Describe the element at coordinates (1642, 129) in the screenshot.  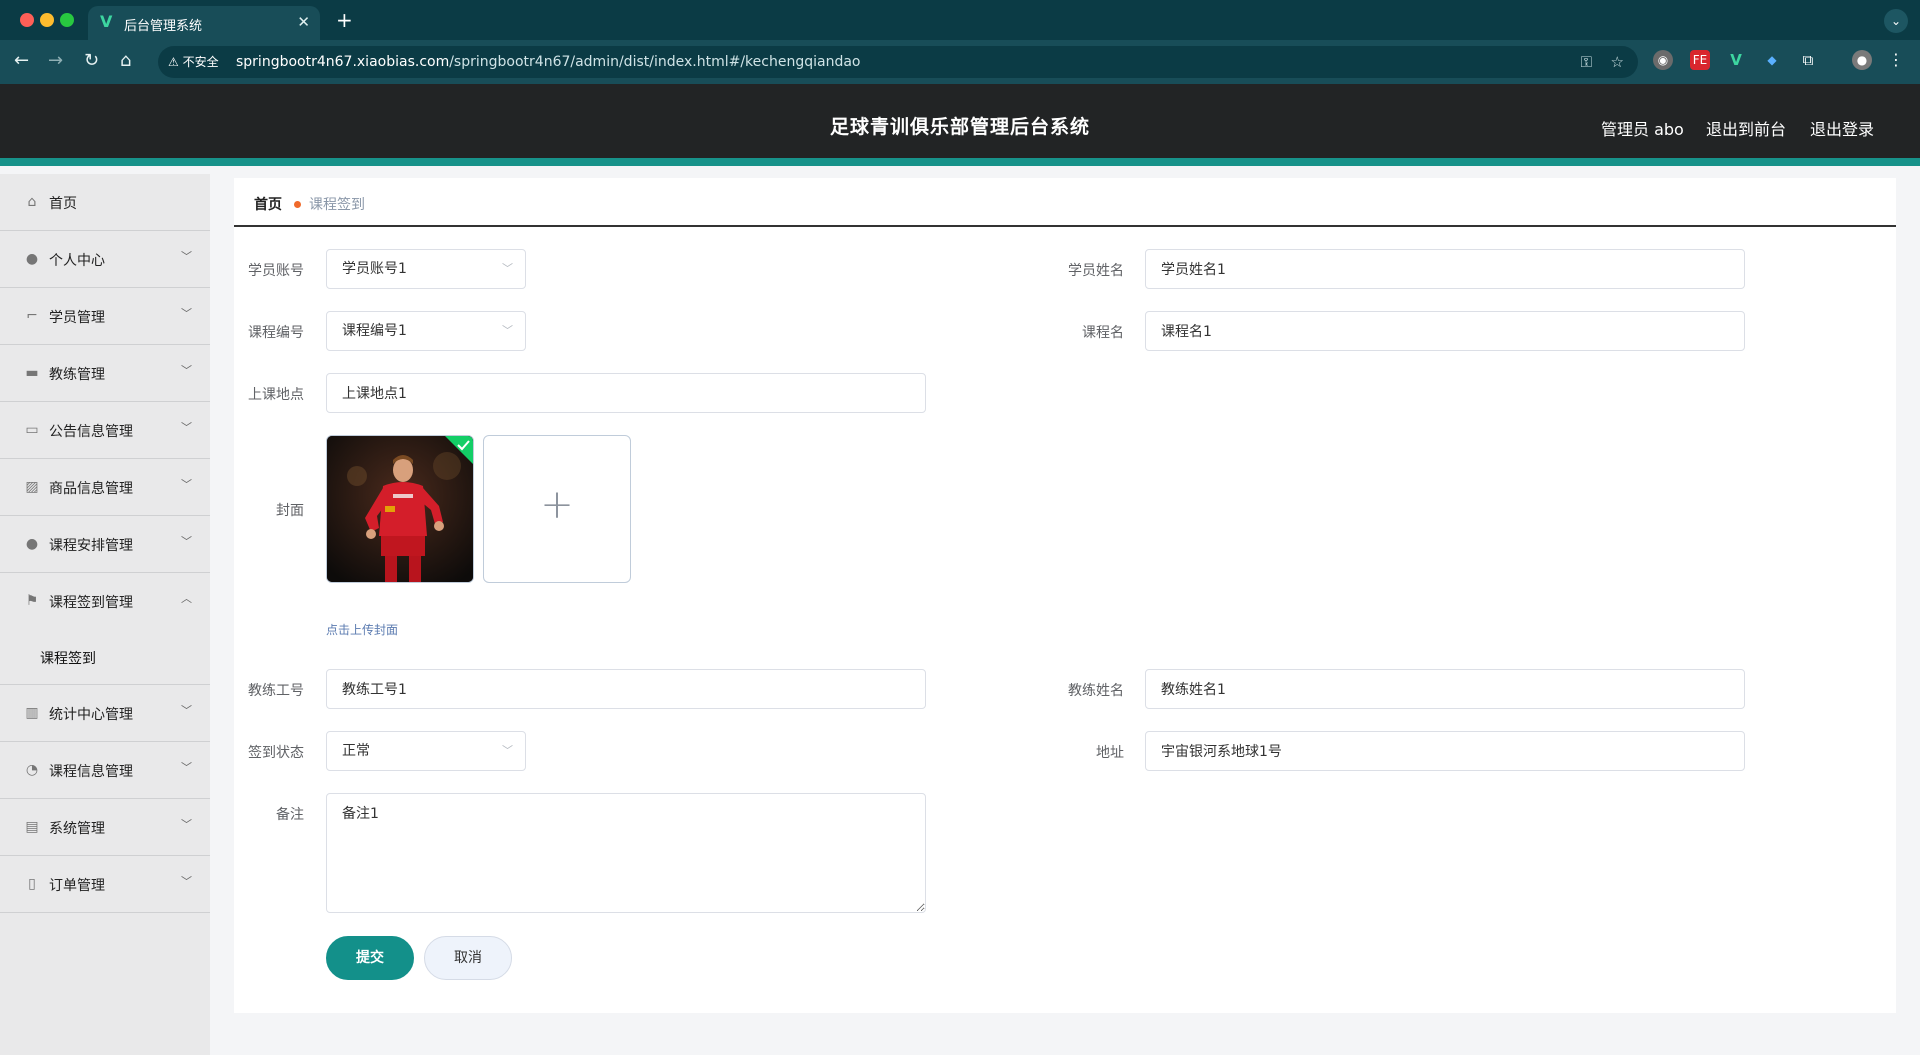
I see `current-user-label: 管理员 abo` at that location.